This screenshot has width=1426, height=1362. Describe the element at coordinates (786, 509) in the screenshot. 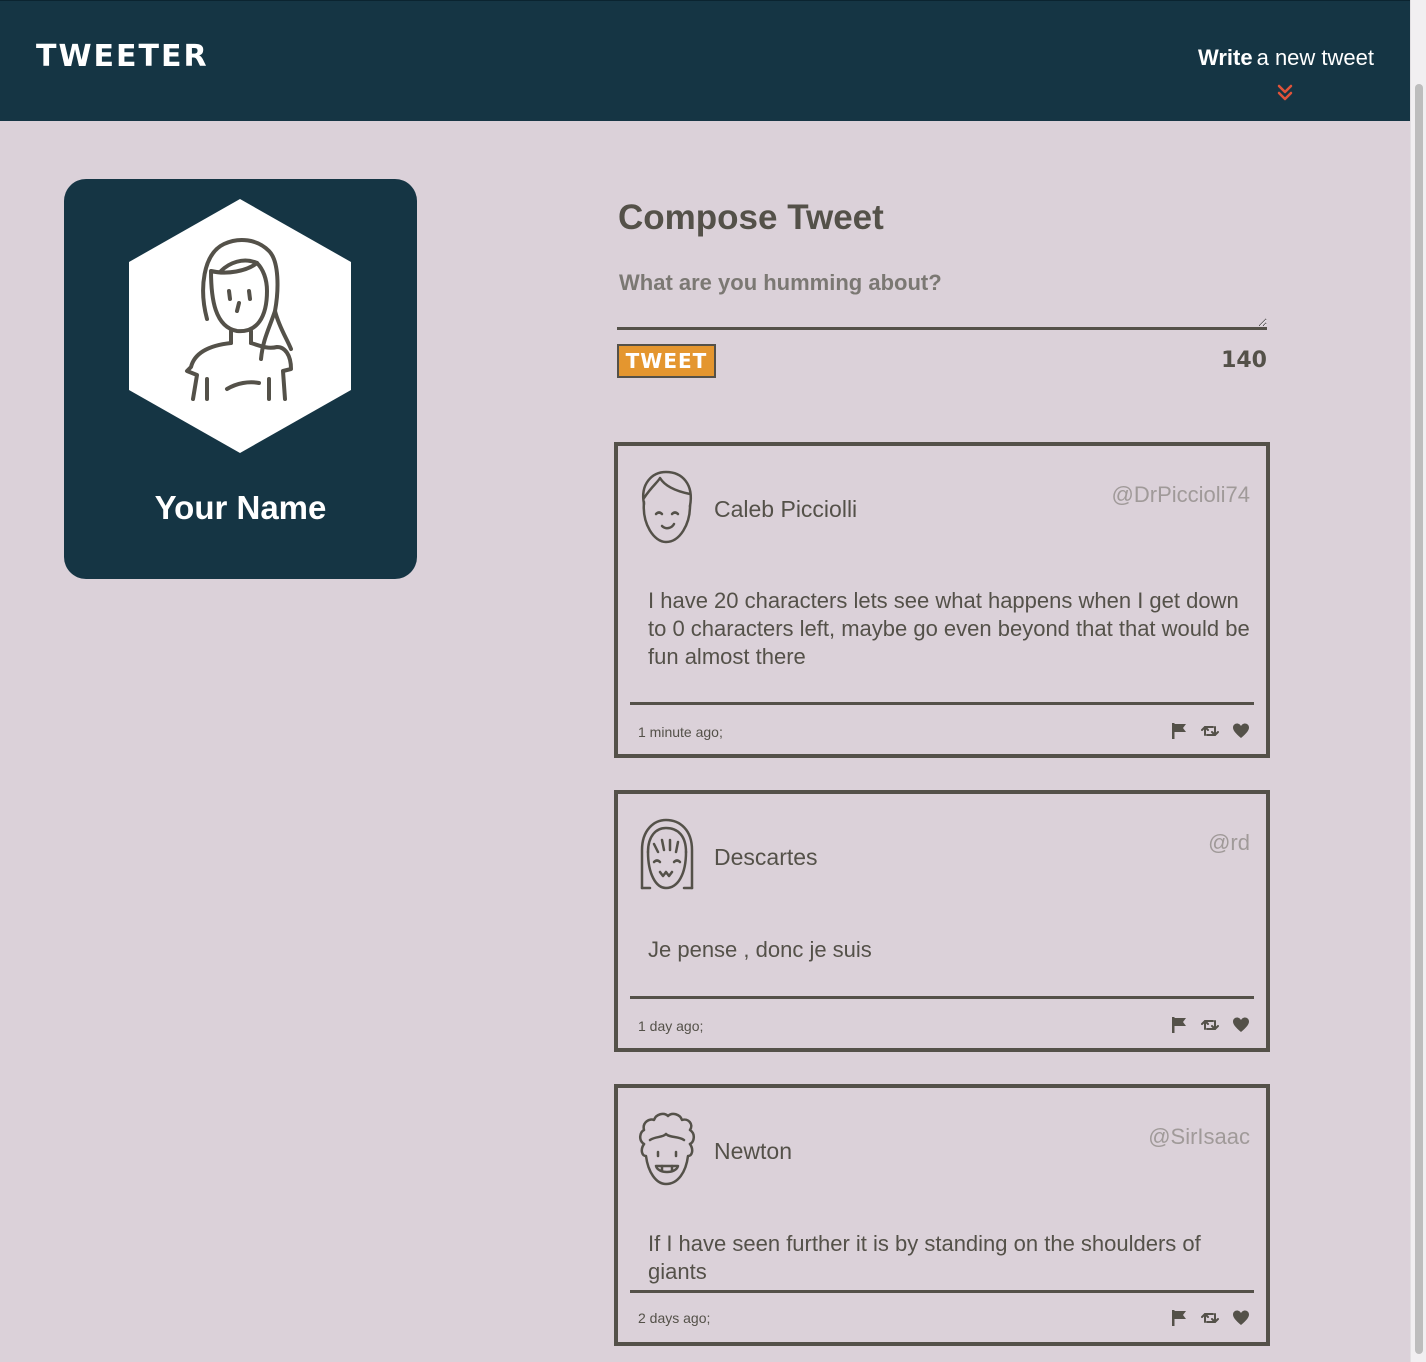

I see `tweet-author: Caleb Picciolli` at that location.